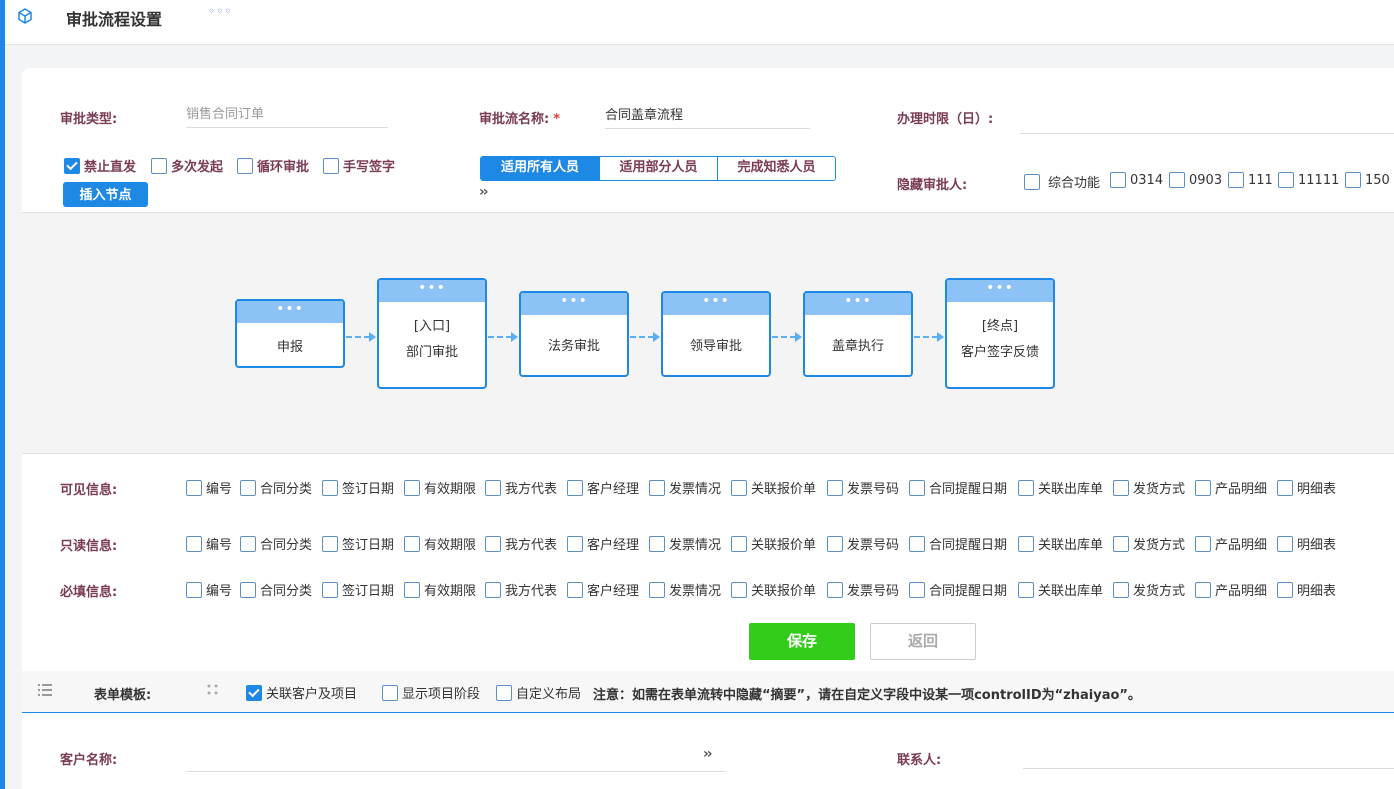 The width and height of the screenshot is (1394, 789). I want to click on hidden-approver-option: 11111, so click(1308, 180).